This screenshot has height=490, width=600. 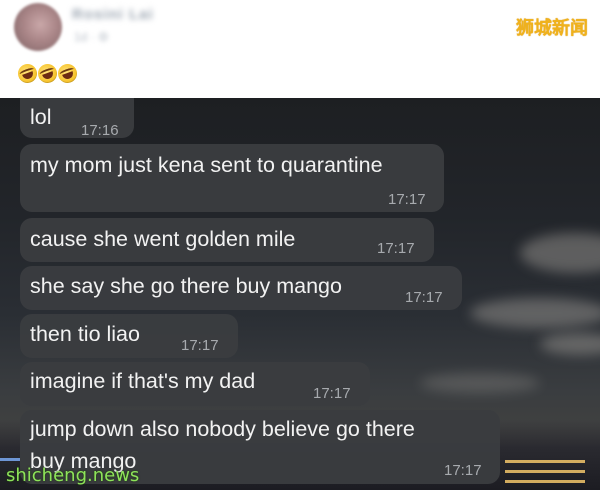 What do you see at coordinates (143, 381) in the screenshot?
I see `message-text: imagine if that's my dad` at bounding box center [143, 381].